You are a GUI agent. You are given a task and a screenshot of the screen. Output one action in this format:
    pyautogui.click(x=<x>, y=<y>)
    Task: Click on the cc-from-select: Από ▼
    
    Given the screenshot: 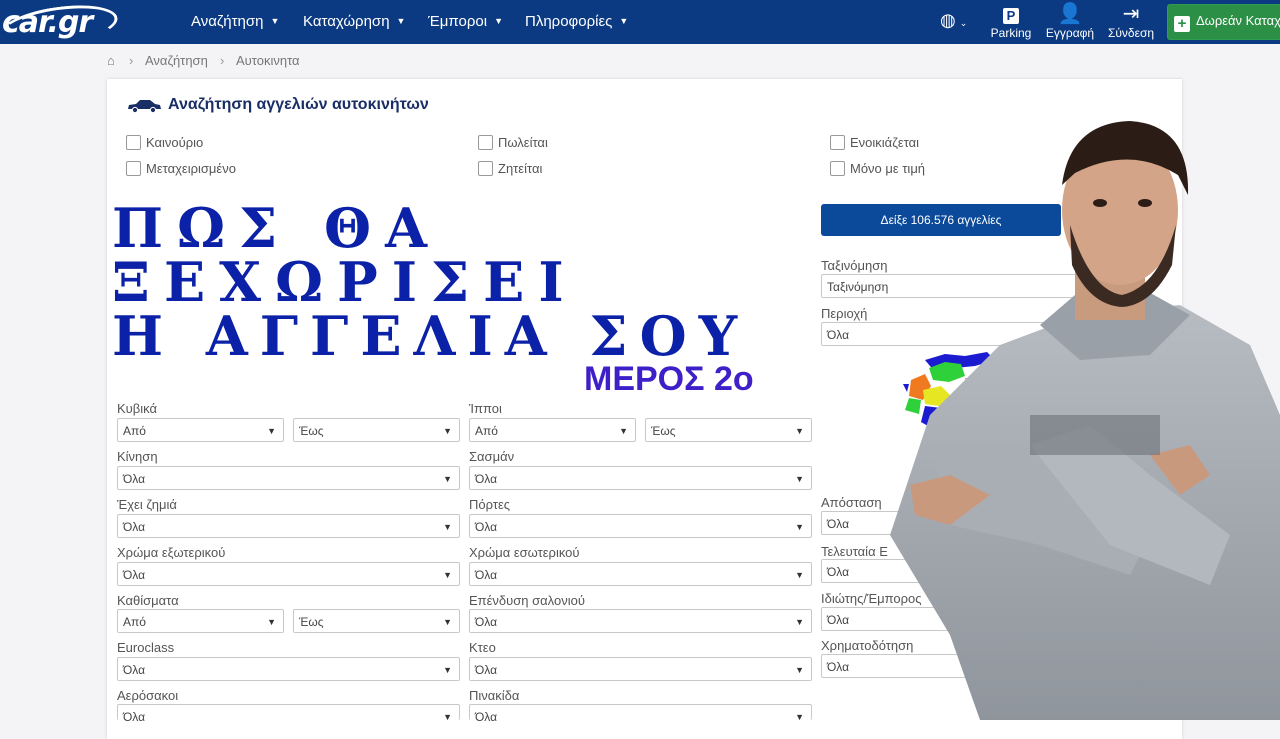 What is the action you would take?
    pyautogui.click(x=200, y=430)
    